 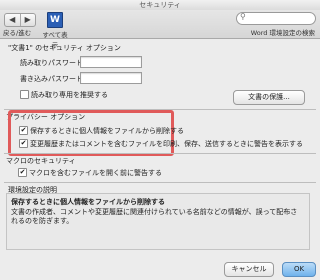 I want to click on remove-personal-info-checkbox: ✔, so click(x=23, y=130).